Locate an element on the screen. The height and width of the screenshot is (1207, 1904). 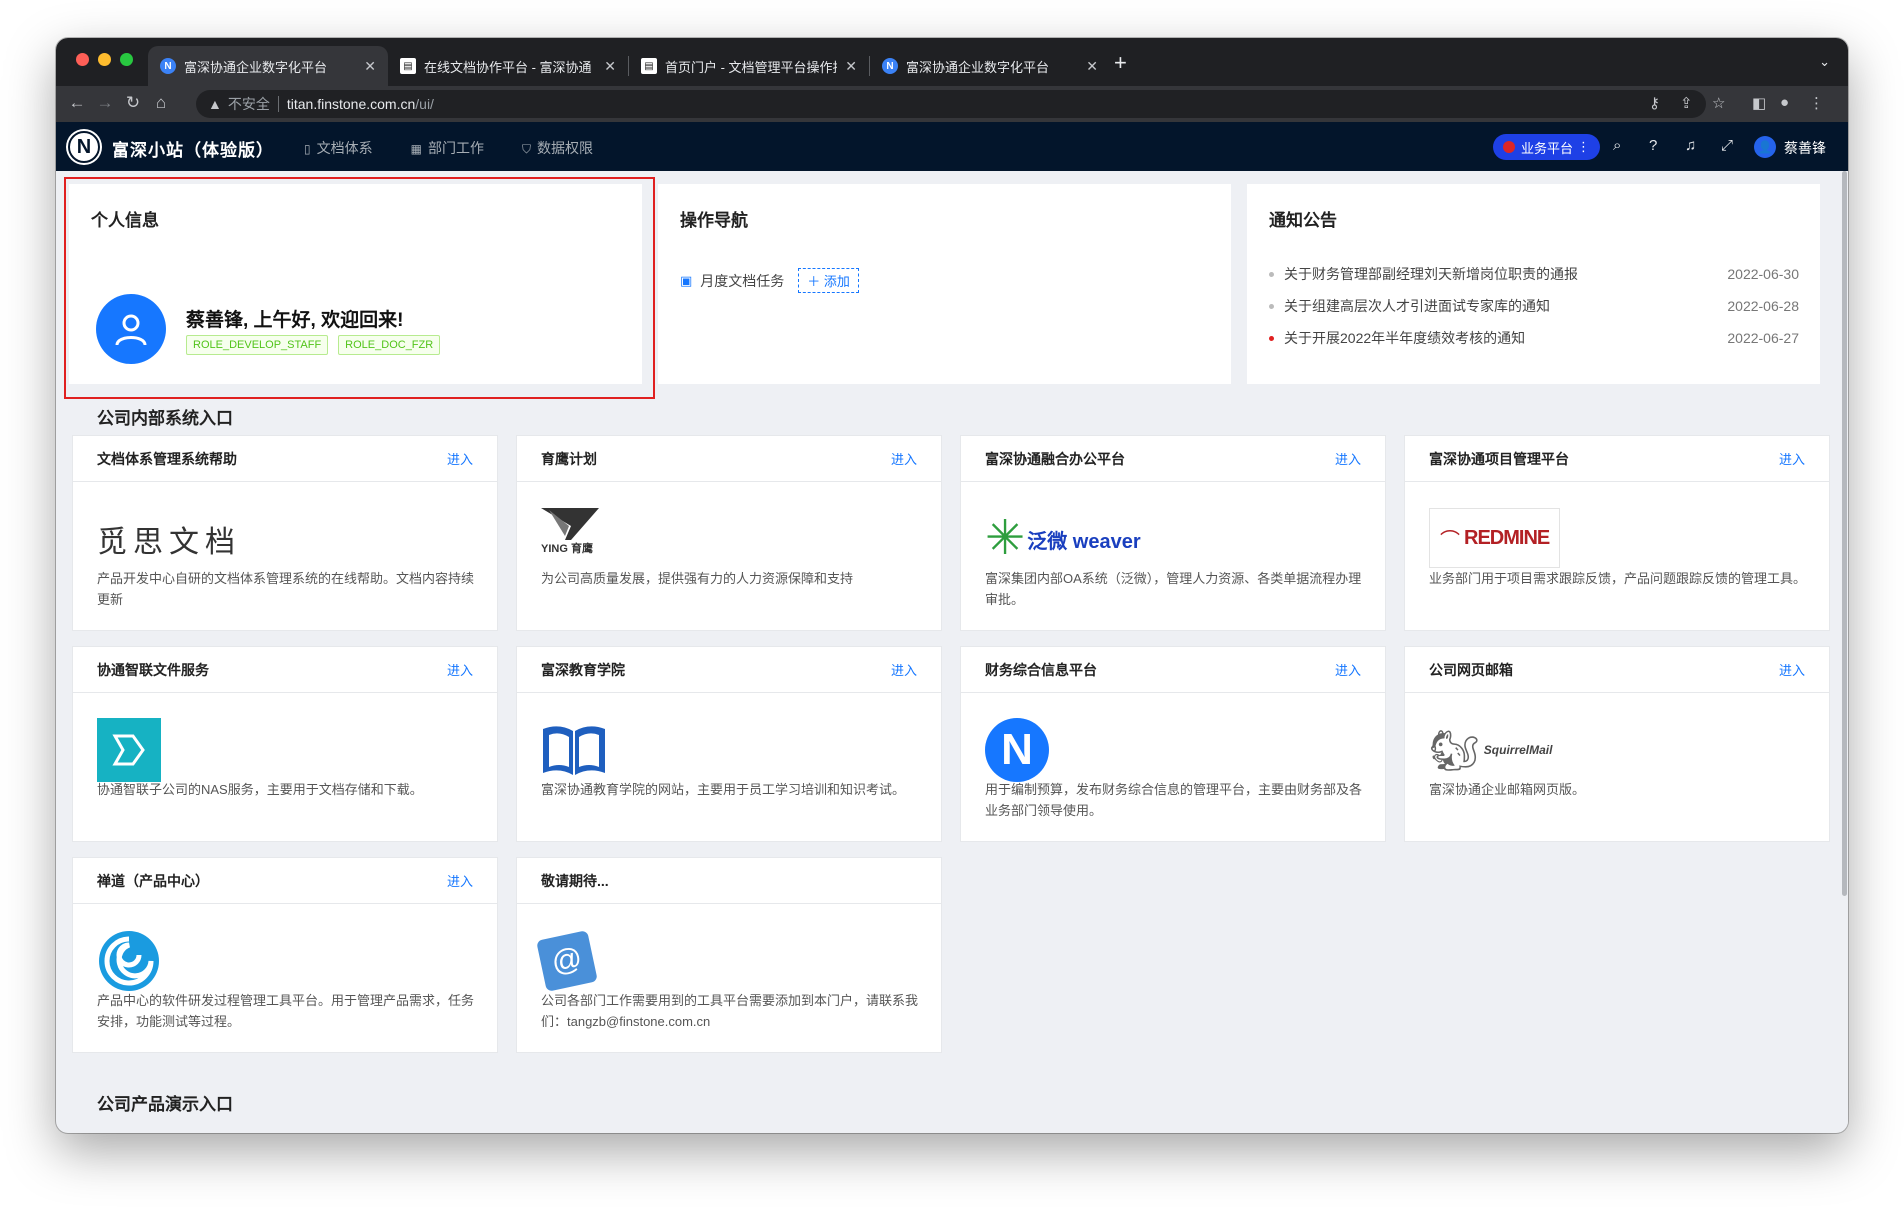
tab-title: 在线文档协作平台 - 富深协通 is located at coordinates (508, 67).